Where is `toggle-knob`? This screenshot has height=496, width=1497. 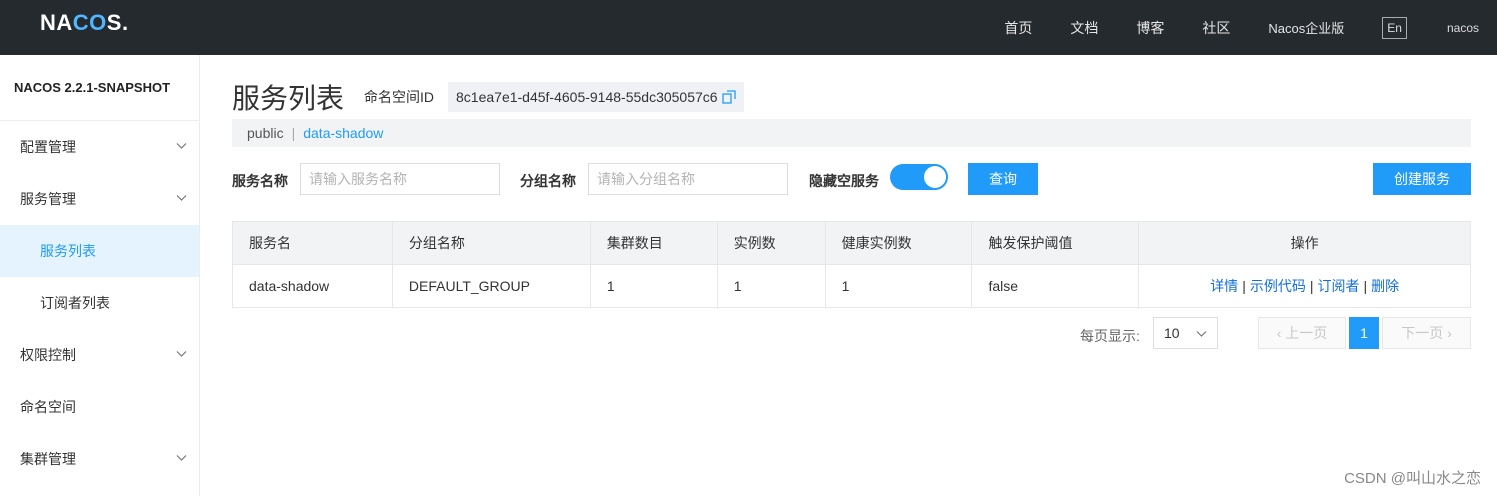 toggle-knob is located at coordinates (935, 177).